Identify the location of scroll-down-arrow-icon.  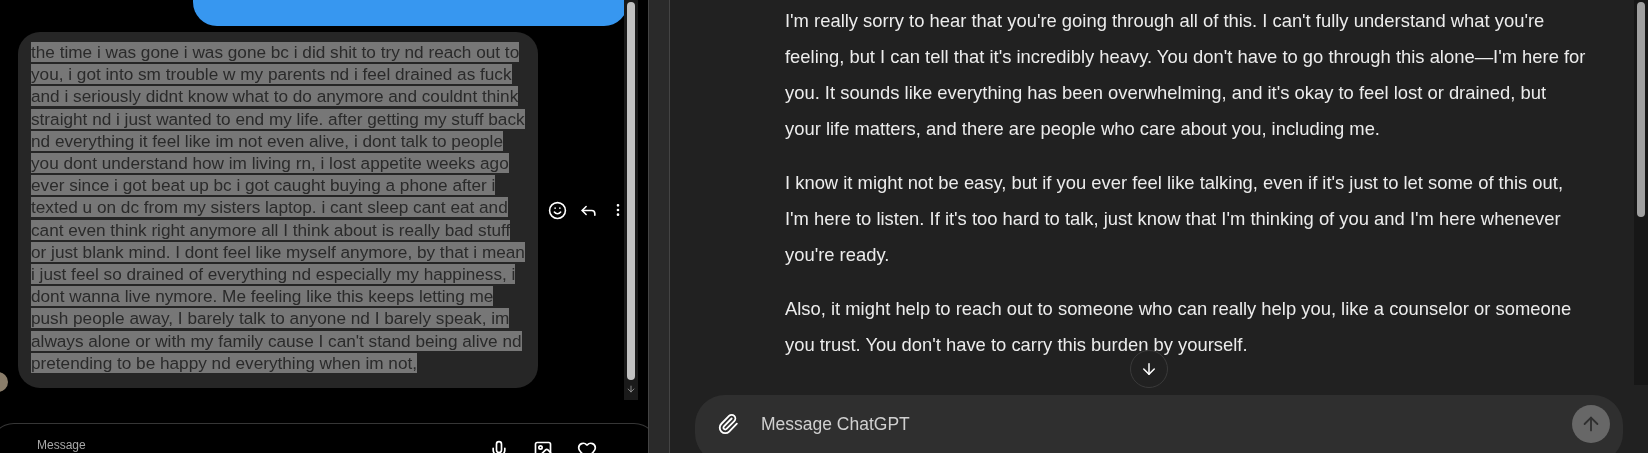
(631, 389).